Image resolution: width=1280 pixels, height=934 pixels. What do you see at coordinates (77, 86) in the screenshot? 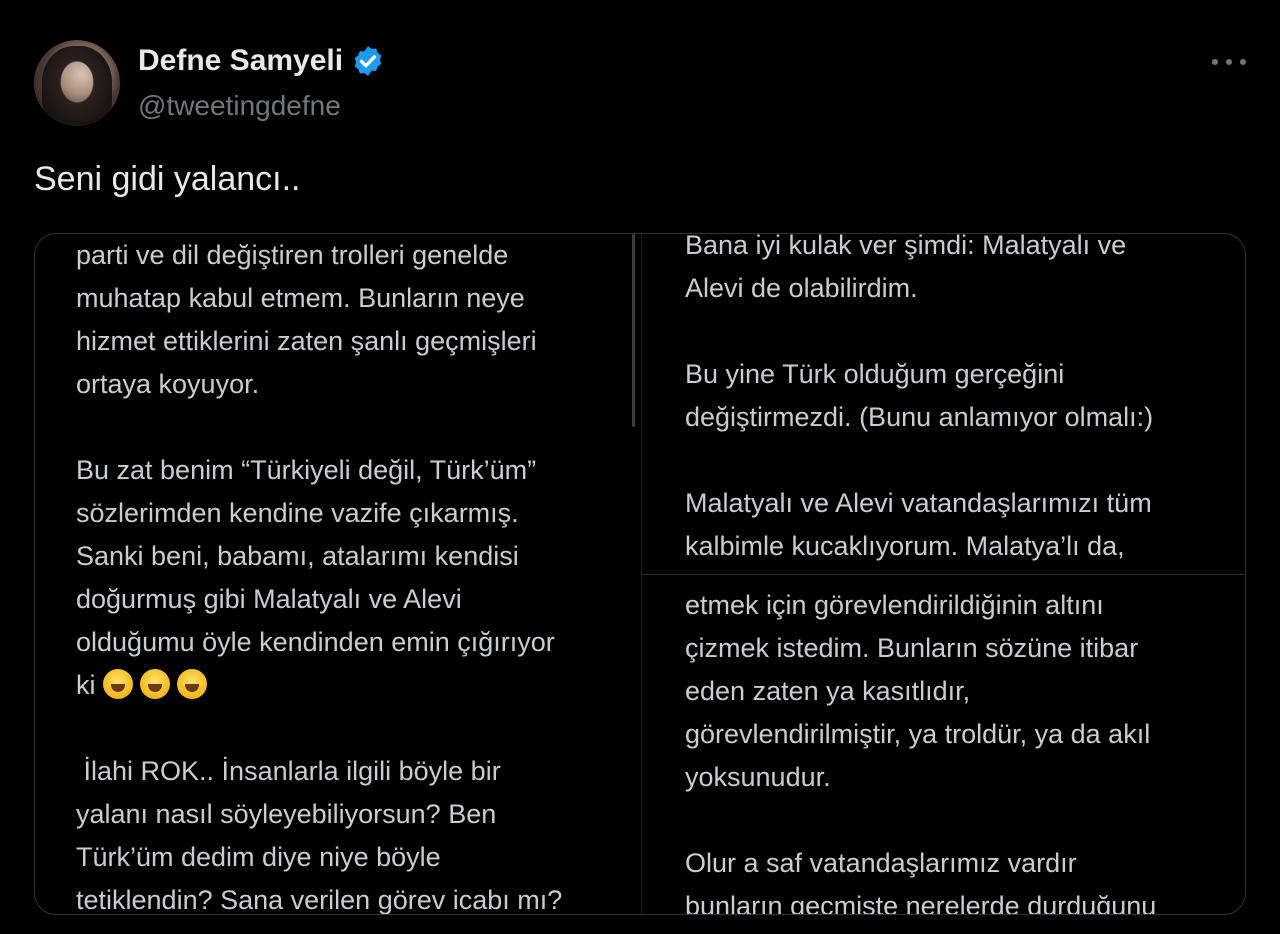
I see `avatar-image` at bounding box center [77, 86].